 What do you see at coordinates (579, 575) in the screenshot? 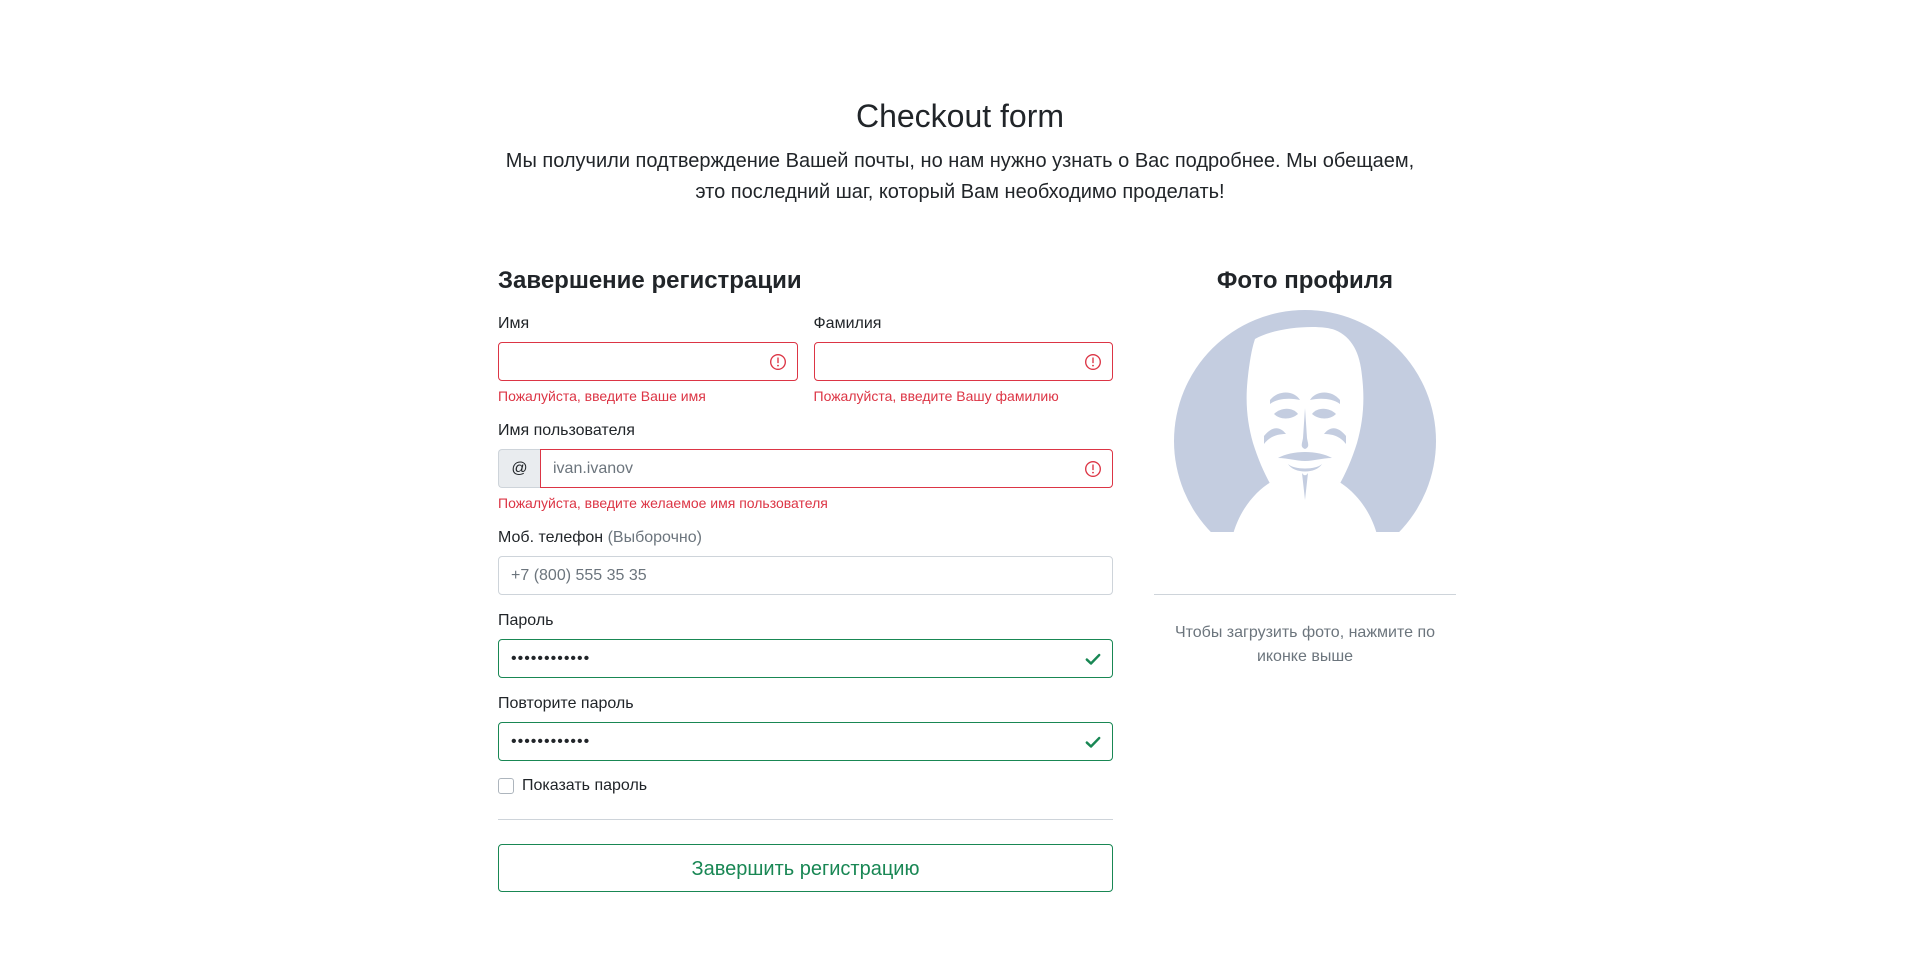
I see `phone-placeholder: +7 (800) 555 35 35` at bounding box center [579, 575].